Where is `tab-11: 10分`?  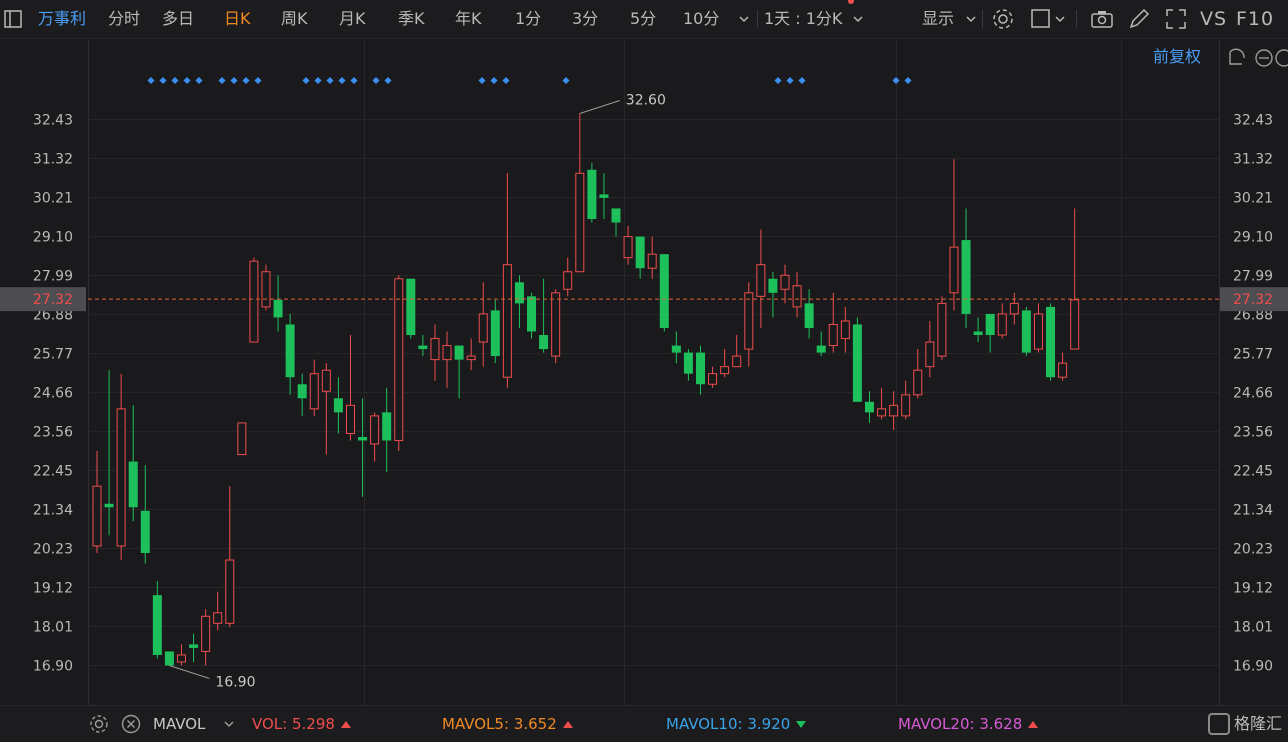 tab-11: 10分 is located at coordinates (701, 19).